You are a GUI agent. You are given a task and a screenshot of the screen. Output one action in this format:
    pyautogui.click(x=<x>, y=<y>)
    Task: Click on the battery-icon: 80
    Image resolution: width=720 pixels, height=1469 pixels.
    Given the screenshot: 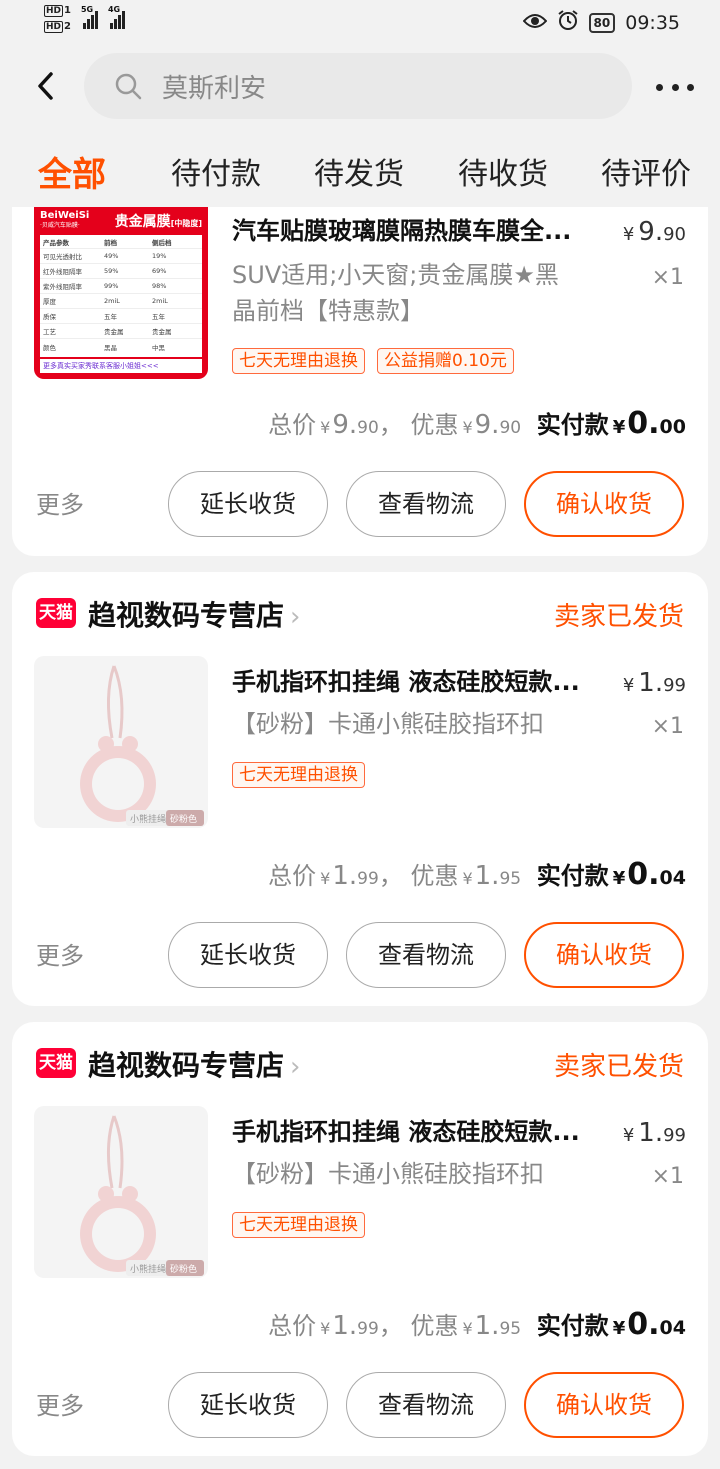 What is the action you would take?
    pyautogui.click(x=602, y=22)
    